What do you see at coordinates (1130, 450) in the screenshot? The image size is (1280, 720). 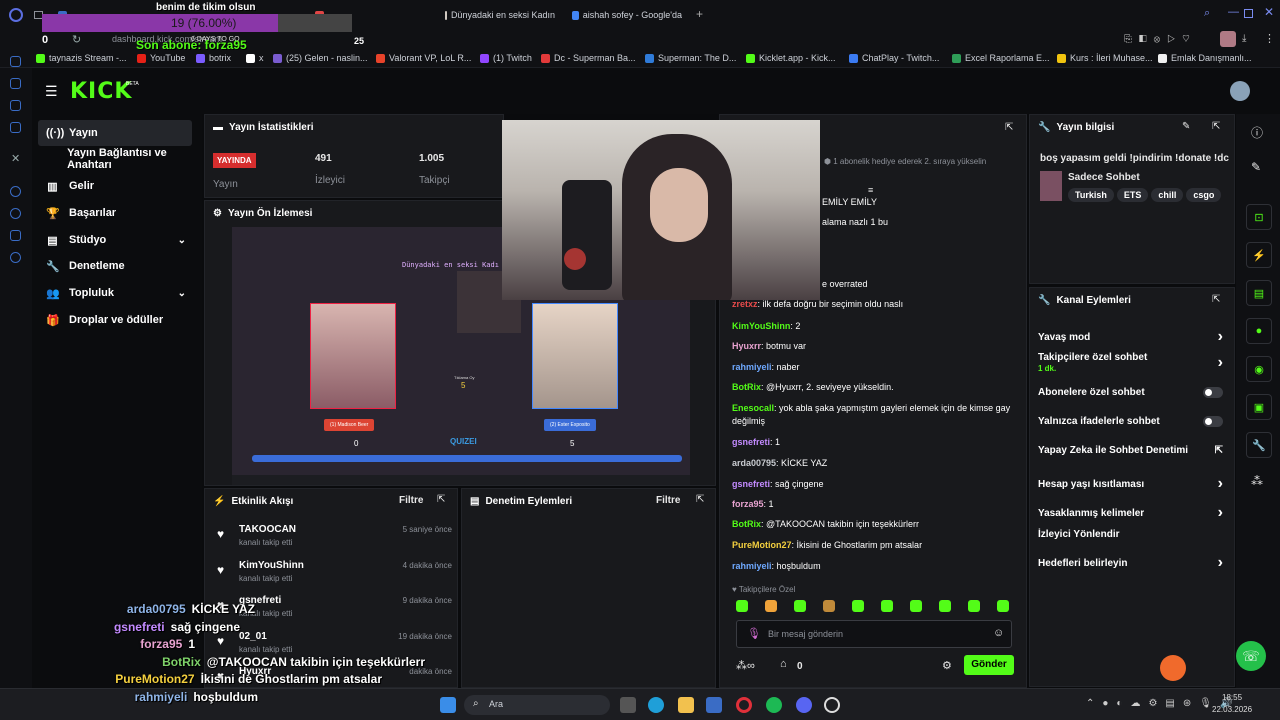 I see `channel-action-item: Yapay Zeka ile Sohbet Denetimi ⇱` at bounding box center [1130, 450].